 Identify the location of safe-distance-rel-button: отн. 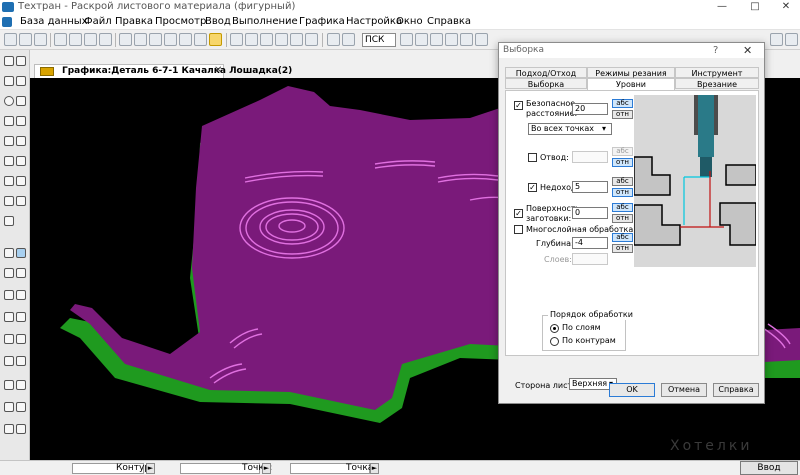
(622, 114).